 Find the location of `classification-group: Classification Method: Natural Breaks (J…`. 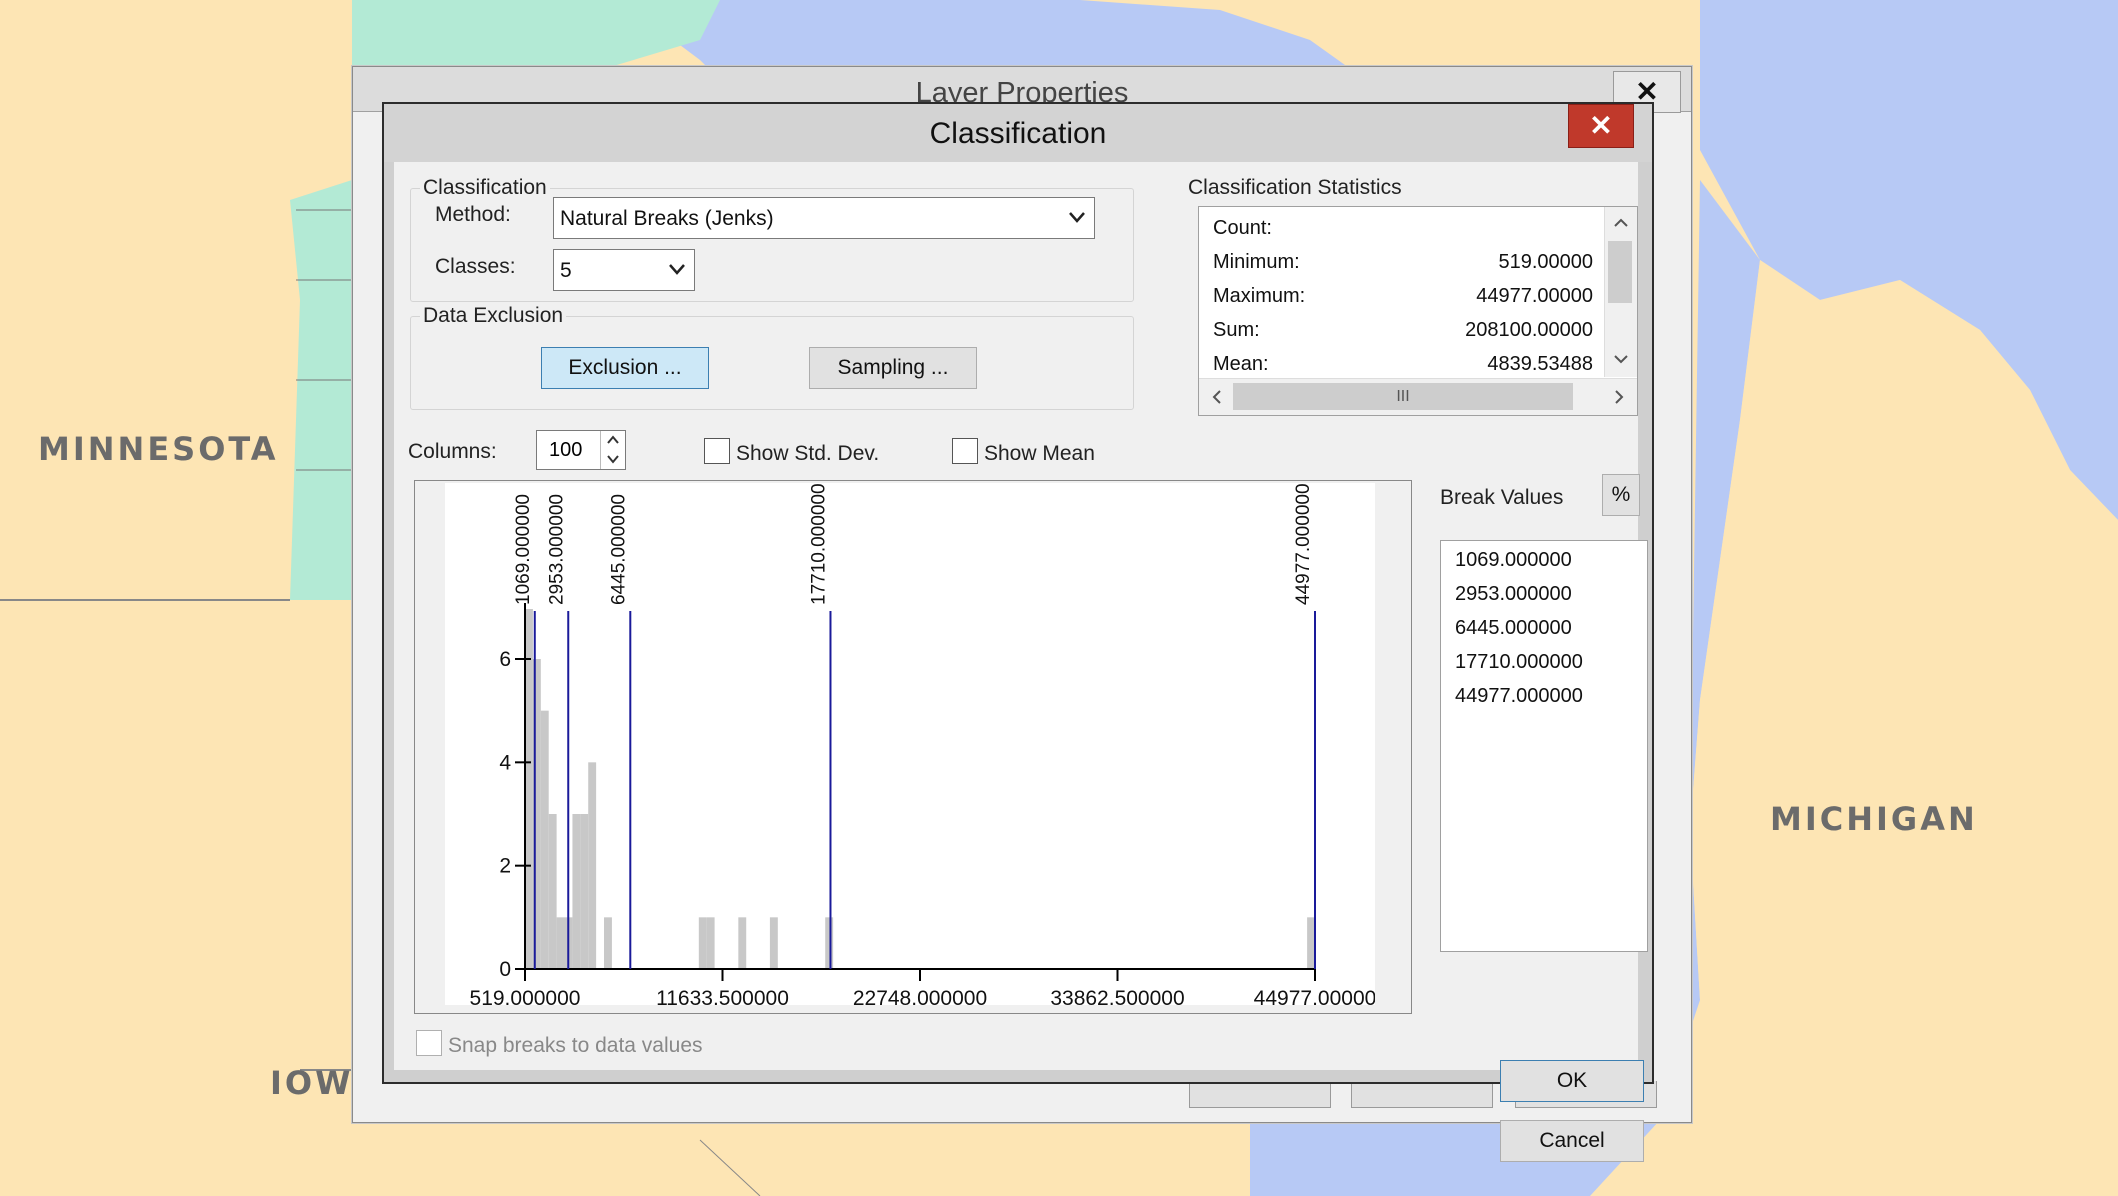

classification-group: Classification Method: Natural Breaks (J… is located at coordinates (772, 239).